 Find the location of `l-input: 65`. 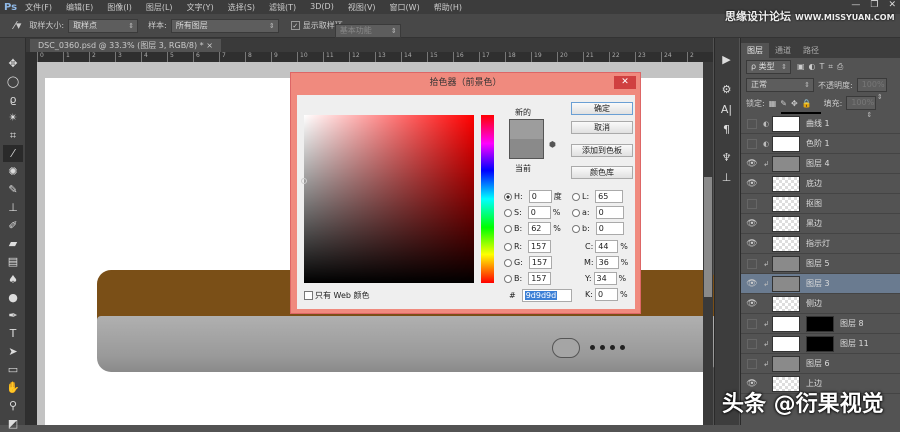

l-input: 65 is located at coordinates (609, 196).